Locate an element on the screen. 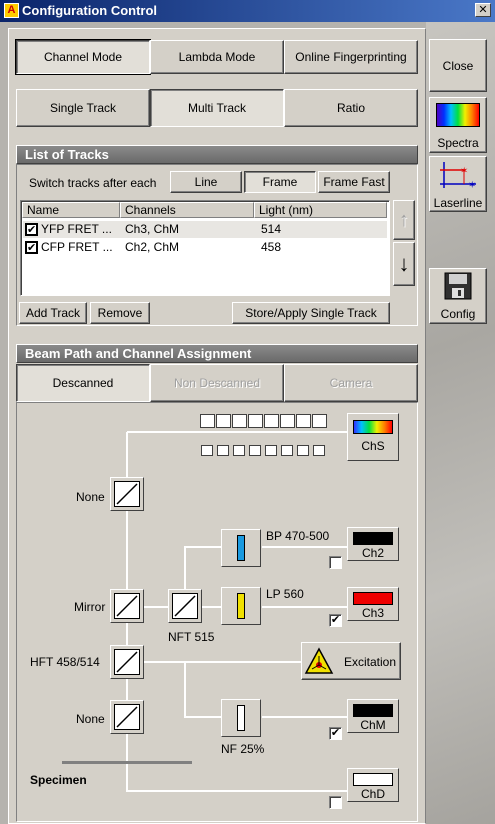 Image resolution: width=495 pixels, height=824 pixels. track-light: 458 is located at coordinates (271, 247).